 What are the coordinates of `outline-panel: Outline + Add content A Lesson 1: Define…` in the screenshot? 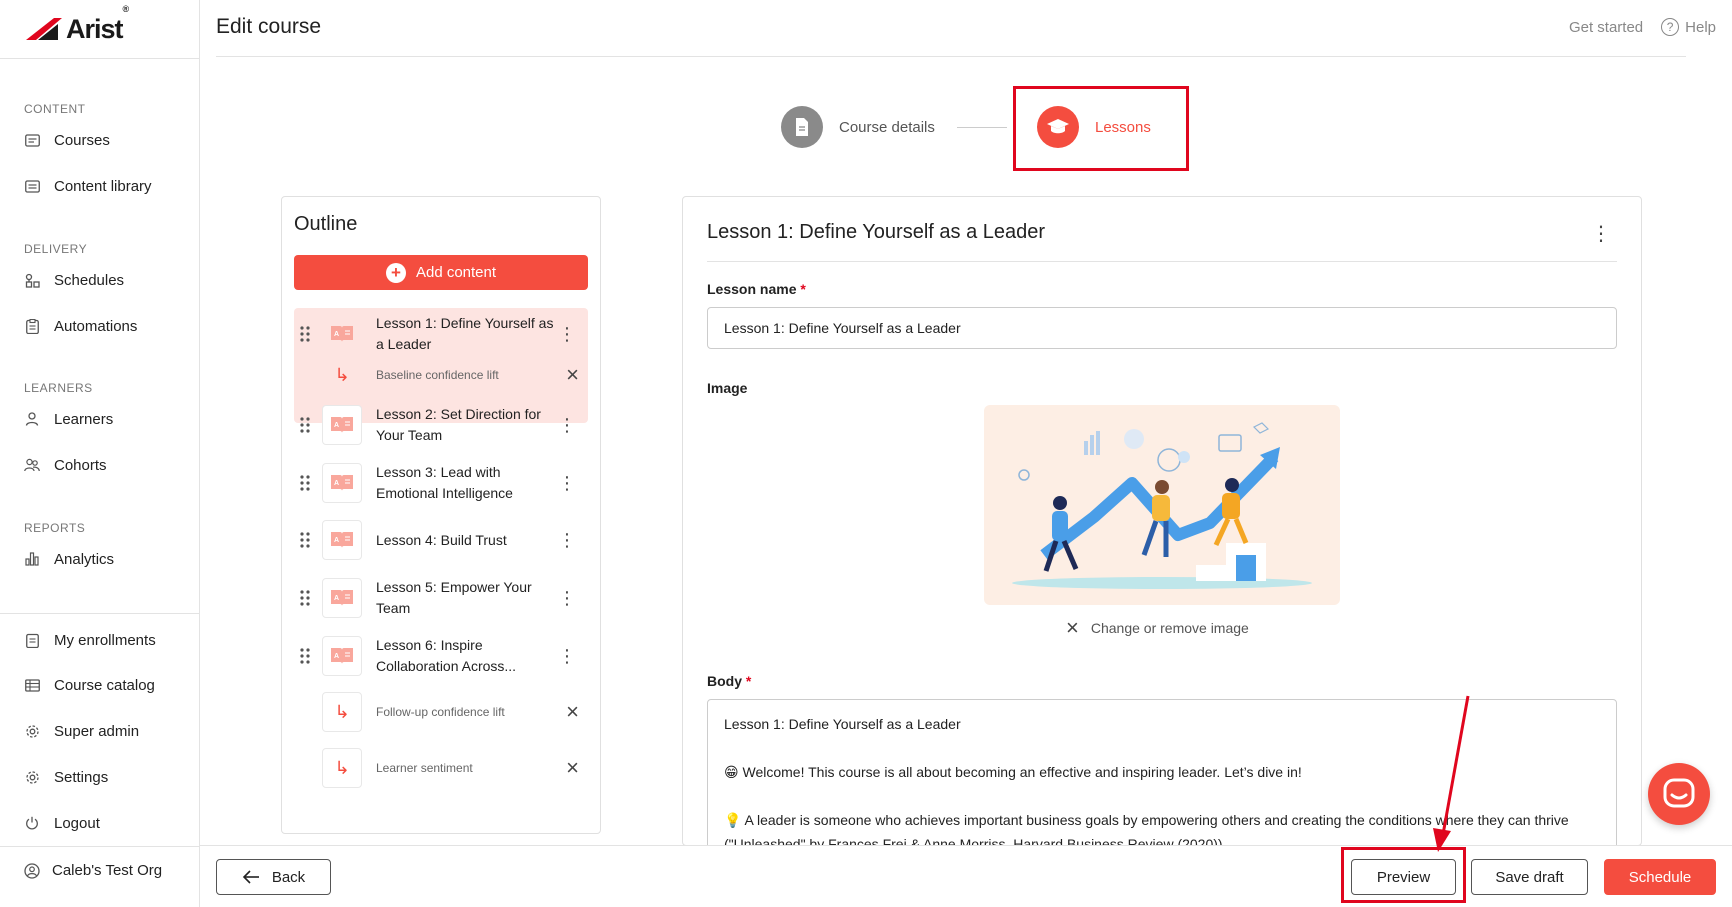 It's located at (441, 515).